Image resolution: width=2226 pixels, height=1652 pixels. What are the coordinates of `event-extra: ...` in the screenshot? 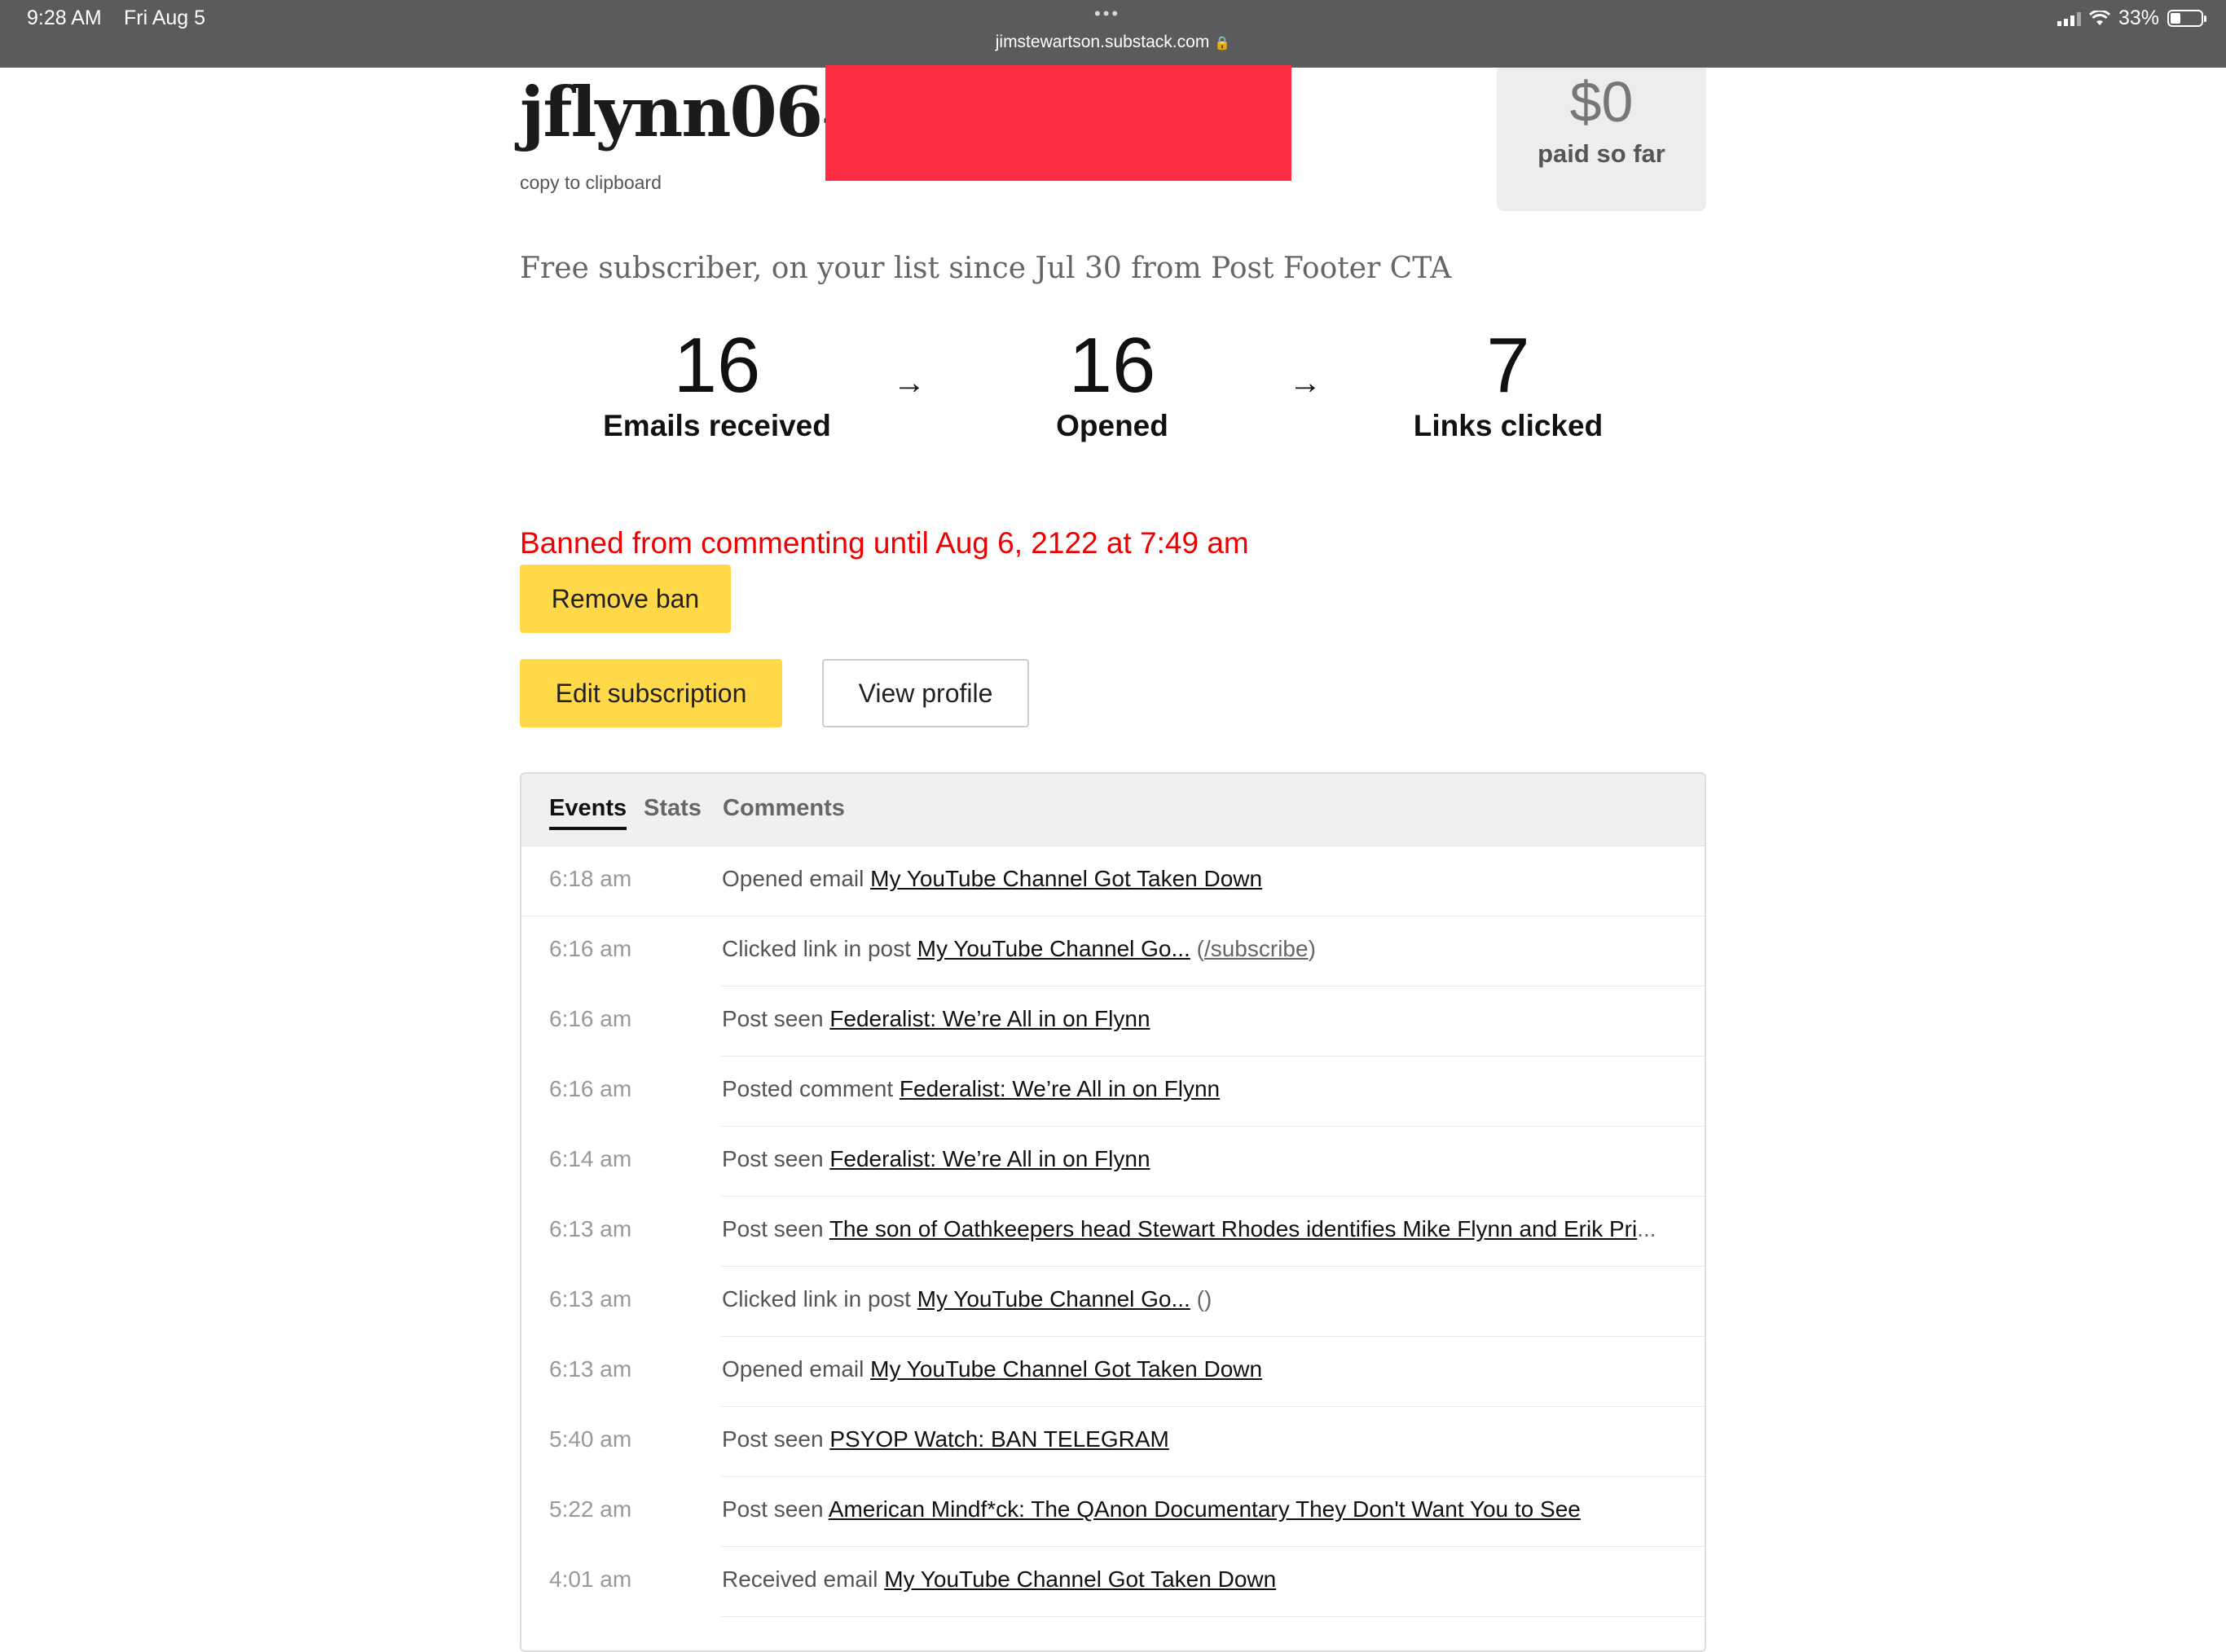 It's located at (1646, 1228).